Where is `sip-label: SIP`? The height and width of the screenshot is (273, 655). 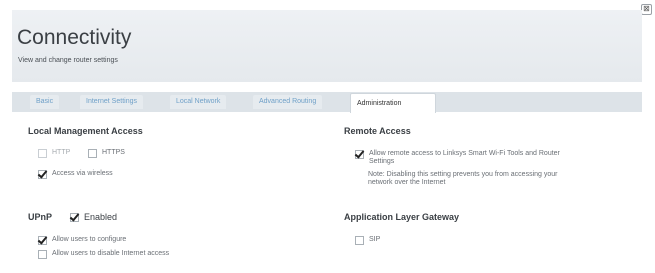
sip-label: SIP is located at coordinates (375, 239).